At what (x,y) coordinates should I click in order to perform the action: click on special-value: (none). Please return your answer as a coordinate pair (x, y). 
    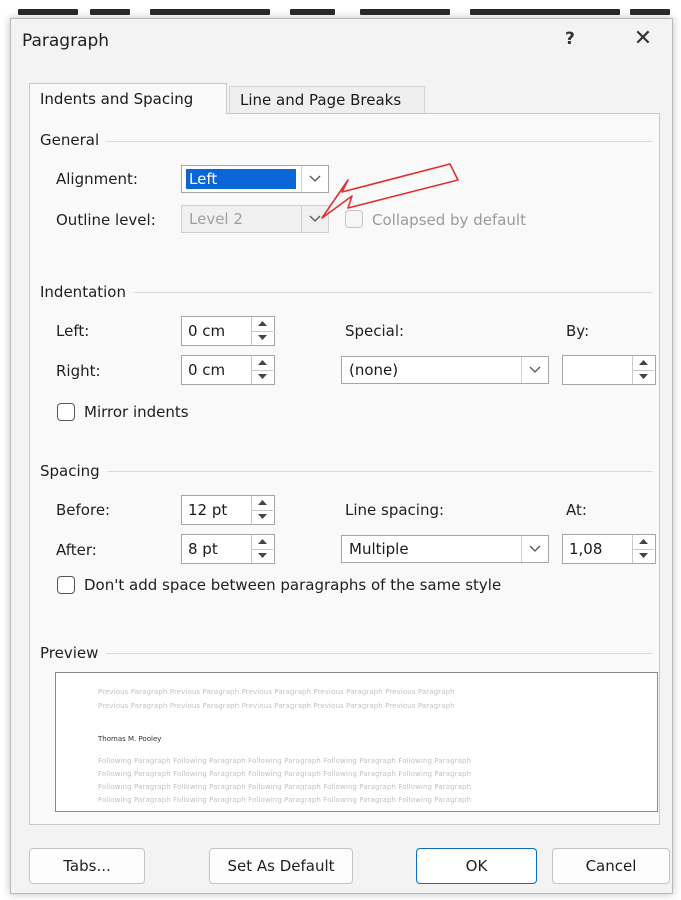
    Looking at the image, I should click on (374, 370).